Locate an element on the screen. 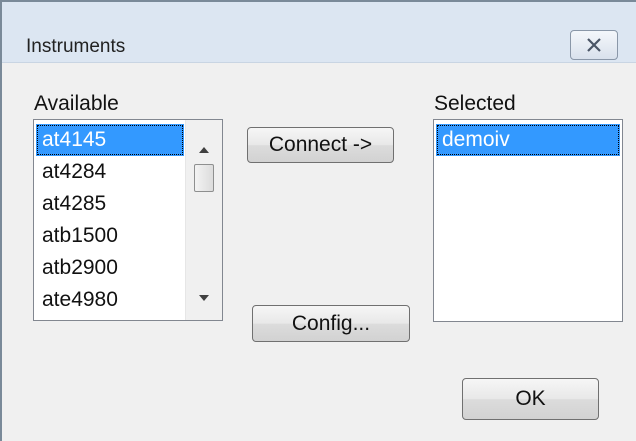 The width and height of the screenshot is (636, 441). list-item: at4284 is located at coordinates (110, 172).